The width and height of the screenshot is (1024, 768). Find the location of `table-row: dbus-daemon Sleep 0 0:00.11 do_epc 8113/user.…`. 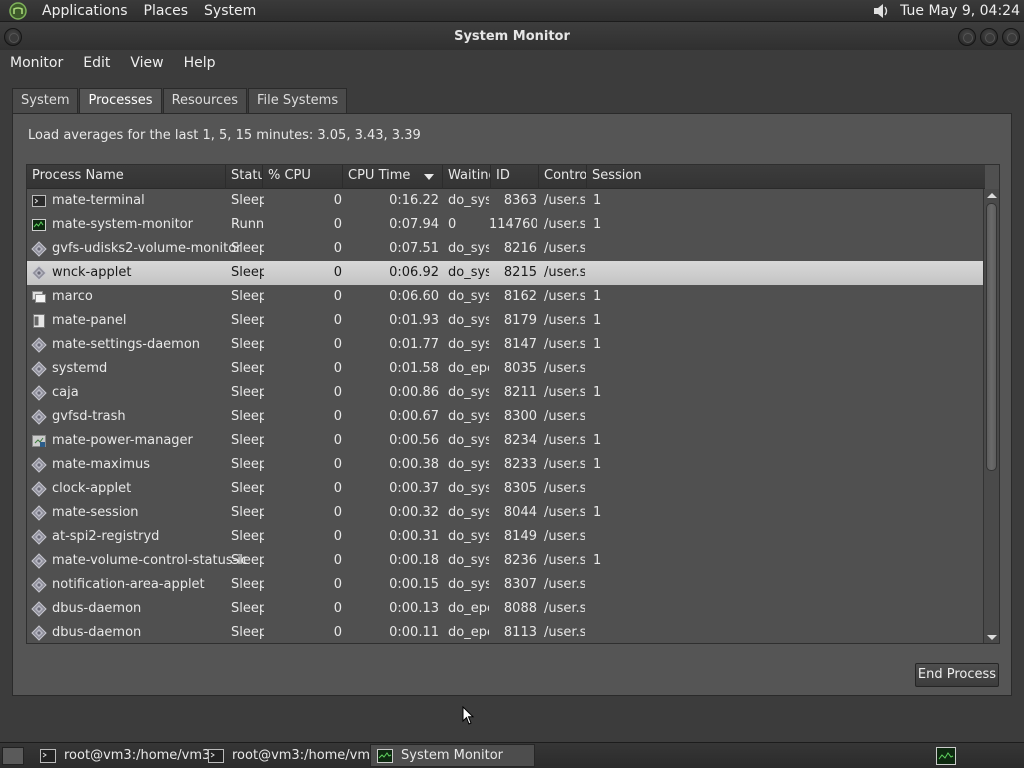

table-row: dbus-daemon Sleep 0 0:00.11 do_epc 8113/user.… is located at coordinates (506, 632).